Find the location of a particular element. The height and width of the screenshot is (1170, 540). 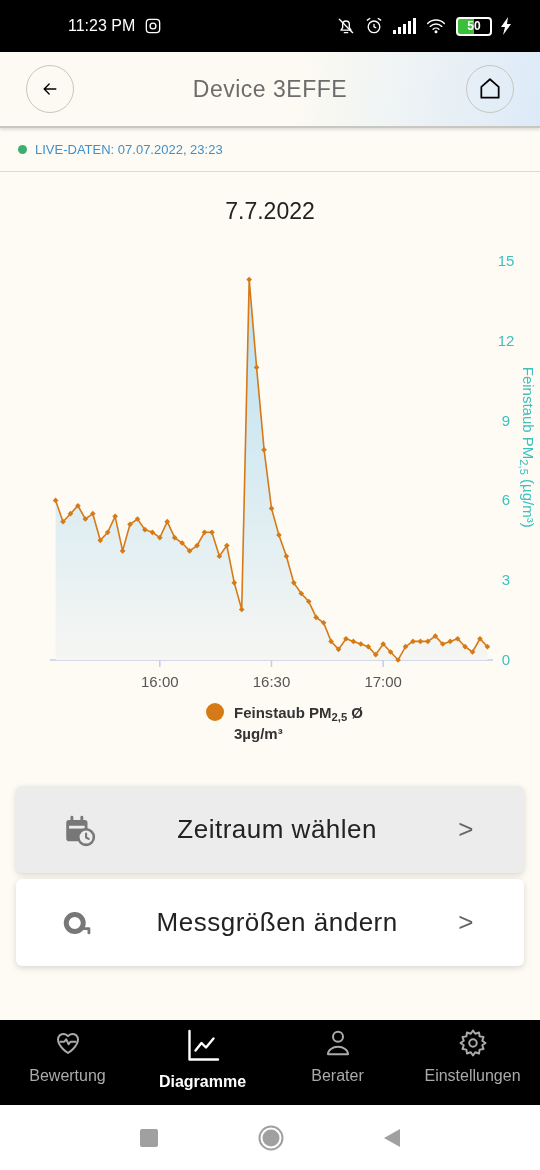

nav-tab: Berater is located at coordinates (337, 1062).